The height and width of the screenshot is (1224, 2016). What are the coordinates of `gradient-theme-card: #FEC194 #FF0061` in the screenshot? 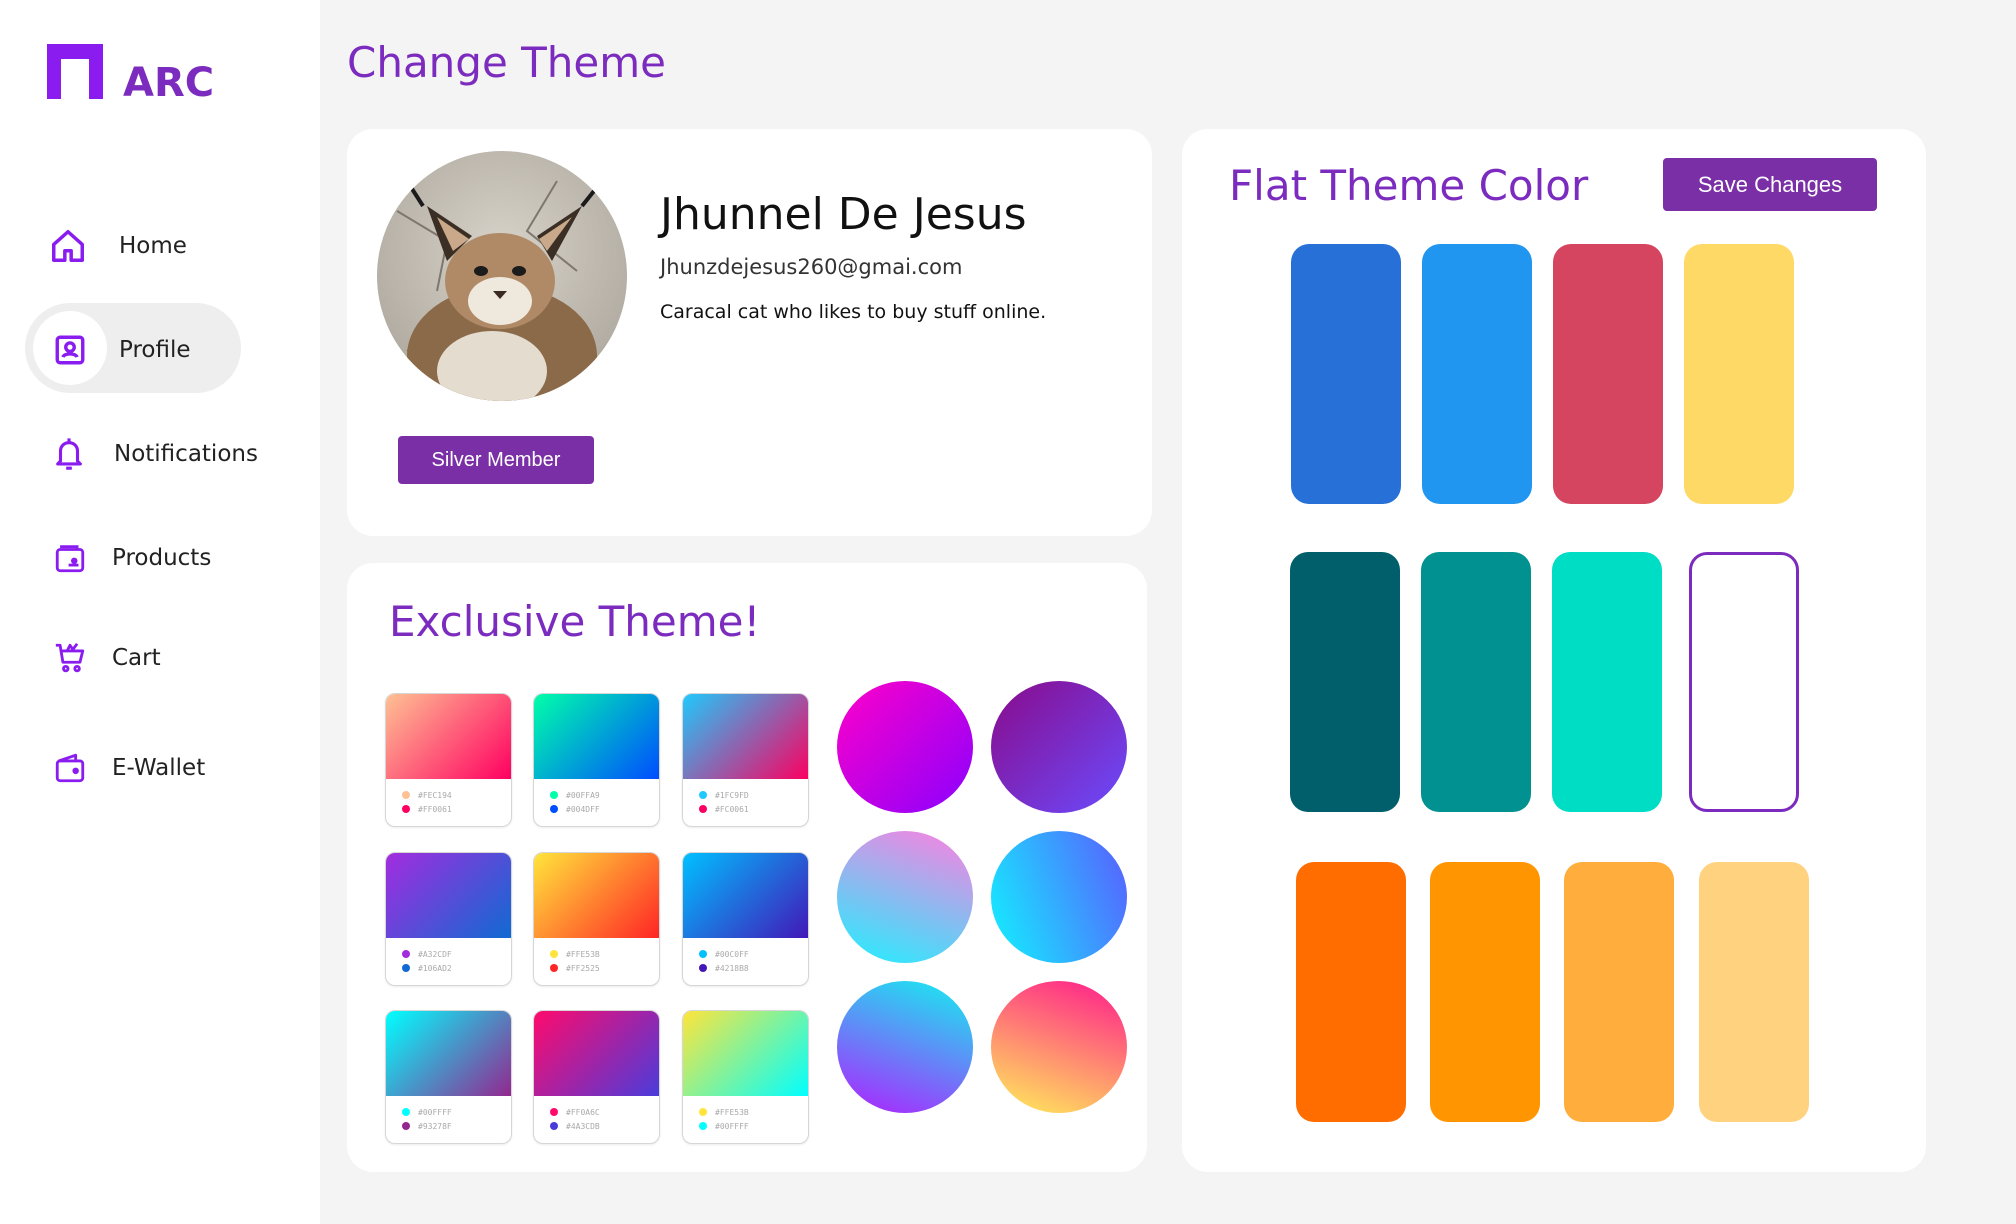 It's located at (448, 760).